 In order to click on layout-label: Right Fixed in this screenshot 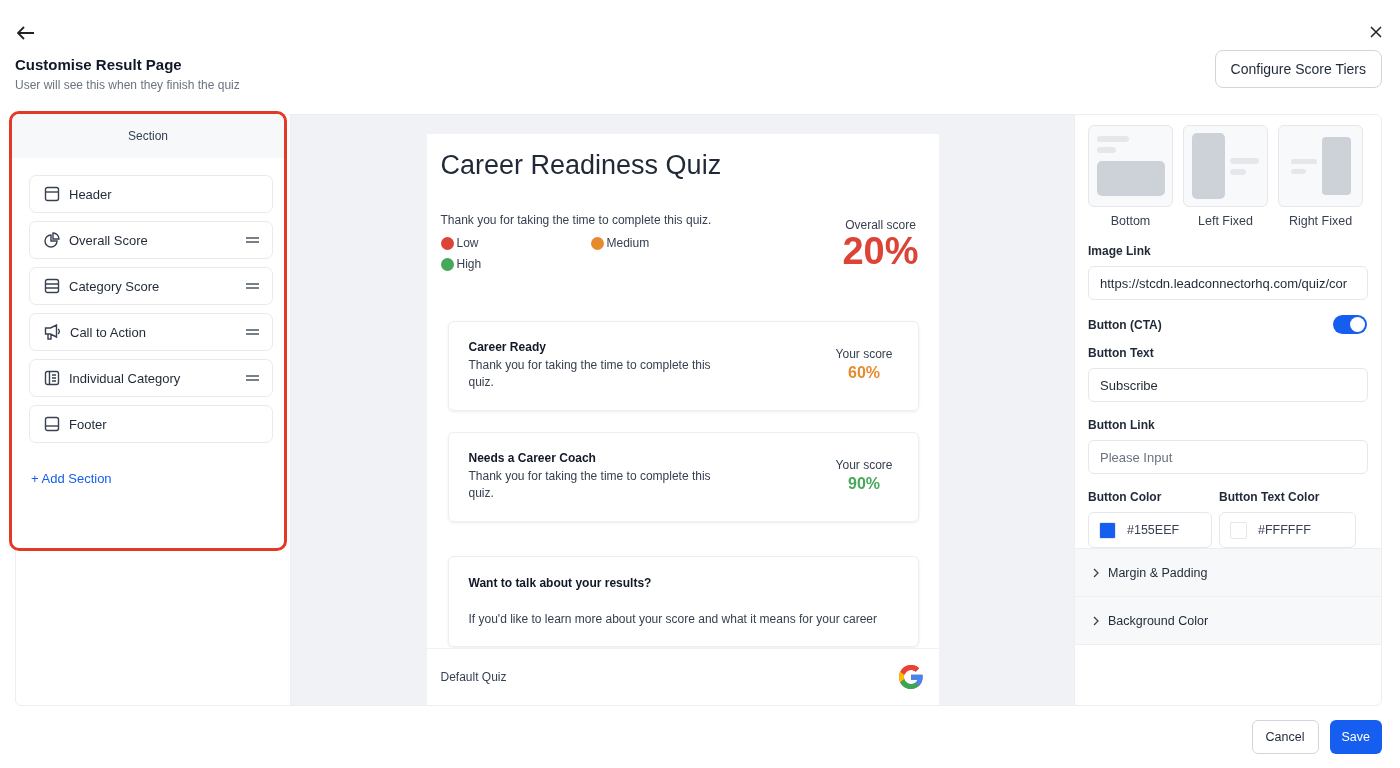, I will do `click(1320, 221)`.